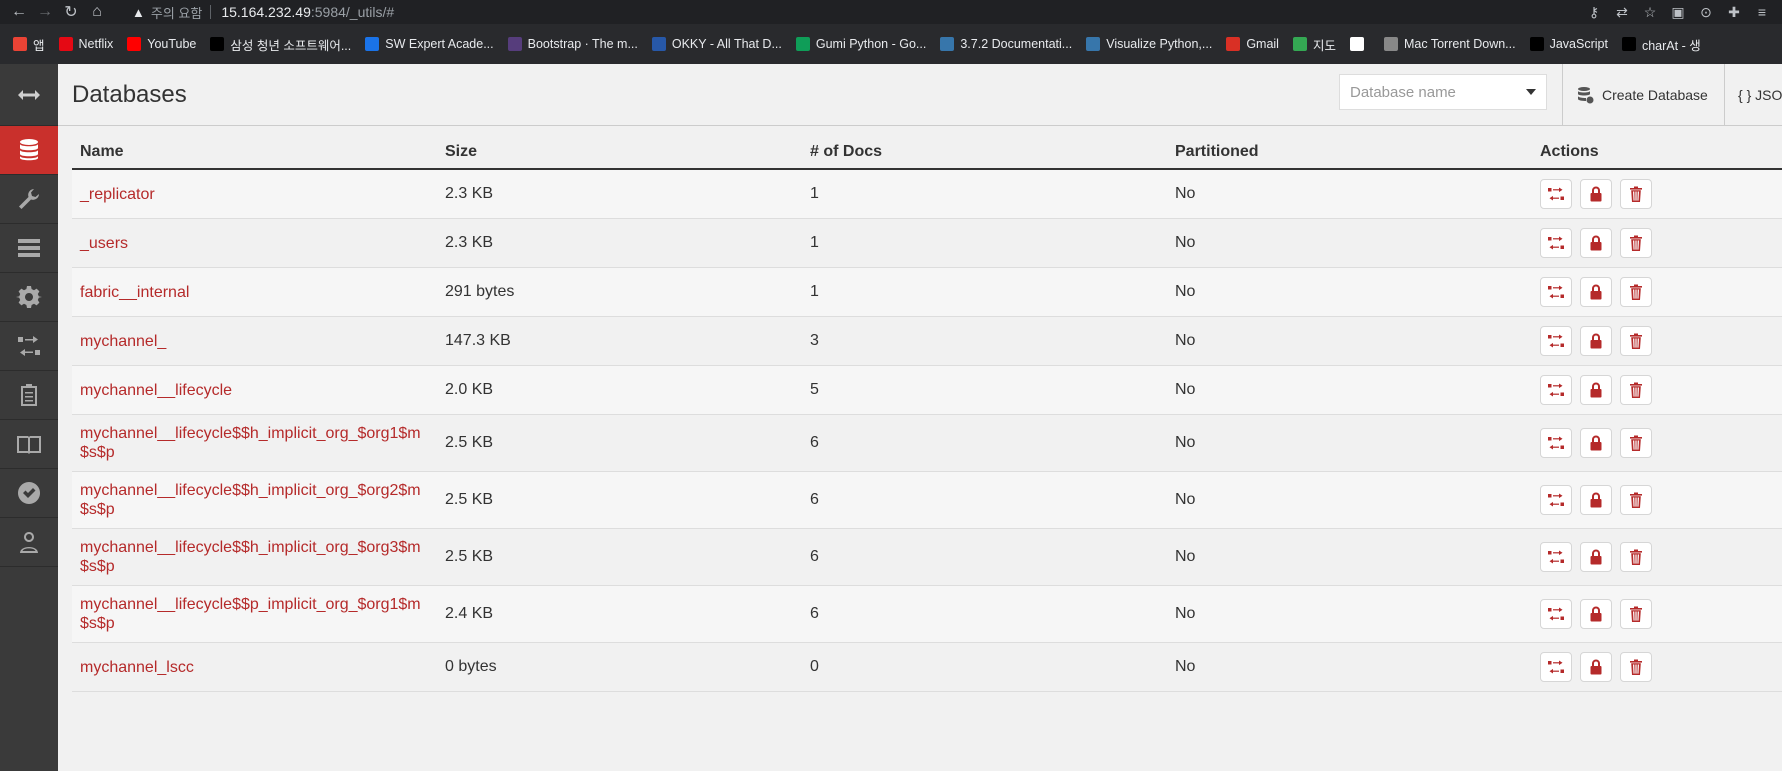 This screenshot has width=1782, height=771. I want to click on sidebar-item-documentation-log, so click(29, 395).